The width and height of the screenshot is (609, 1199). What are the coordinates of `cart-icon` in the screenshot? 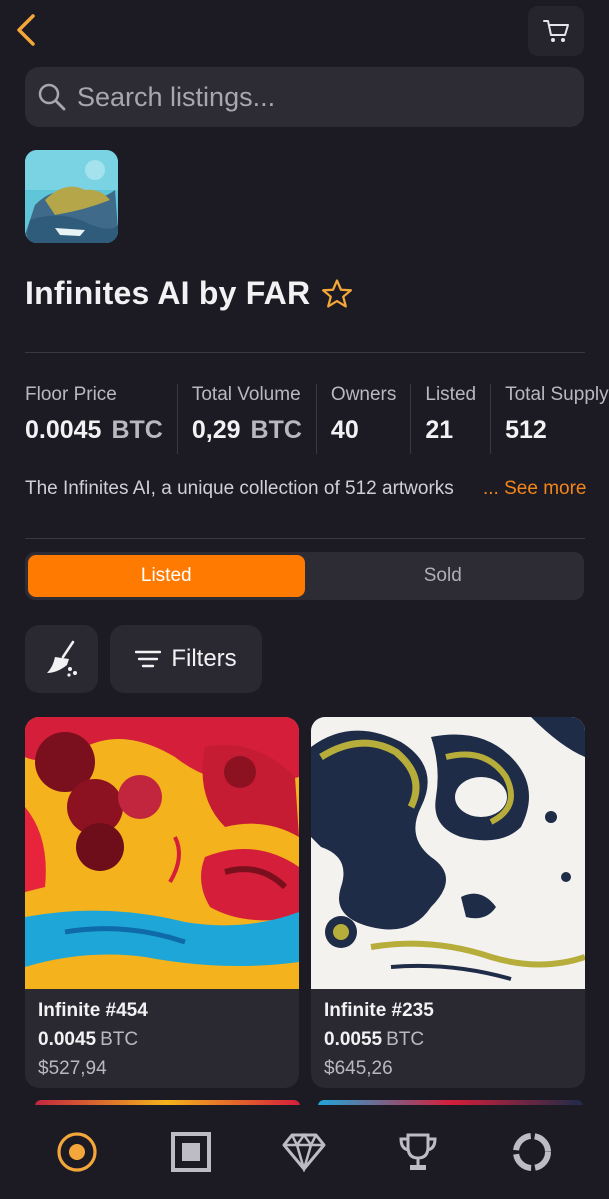 It's located at (556, 31).